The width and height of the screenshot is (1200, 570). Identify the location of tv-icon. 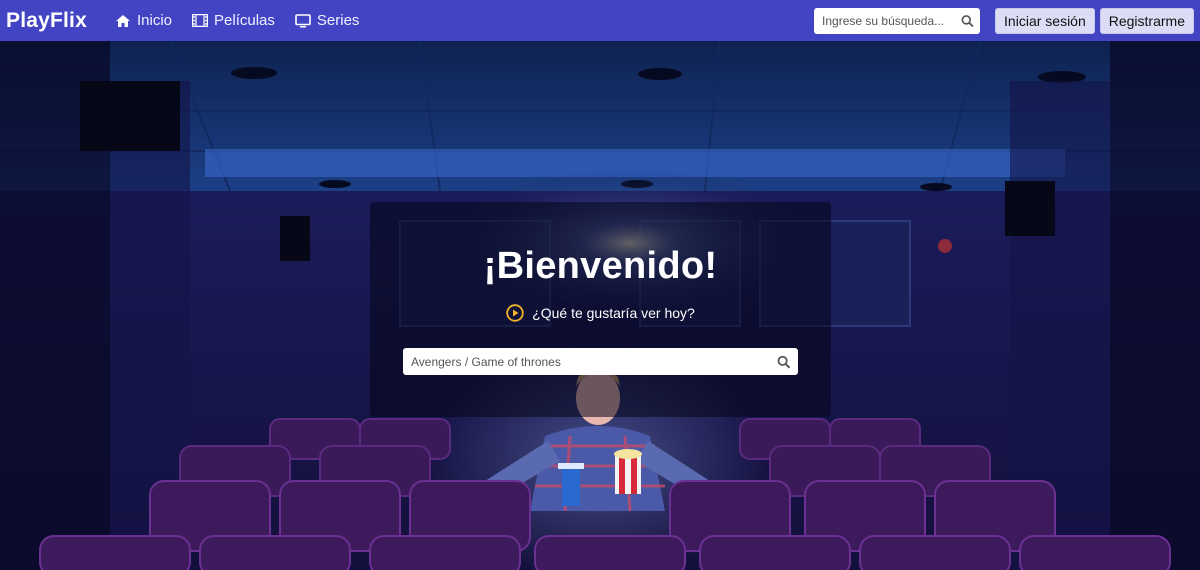
(303, 20).